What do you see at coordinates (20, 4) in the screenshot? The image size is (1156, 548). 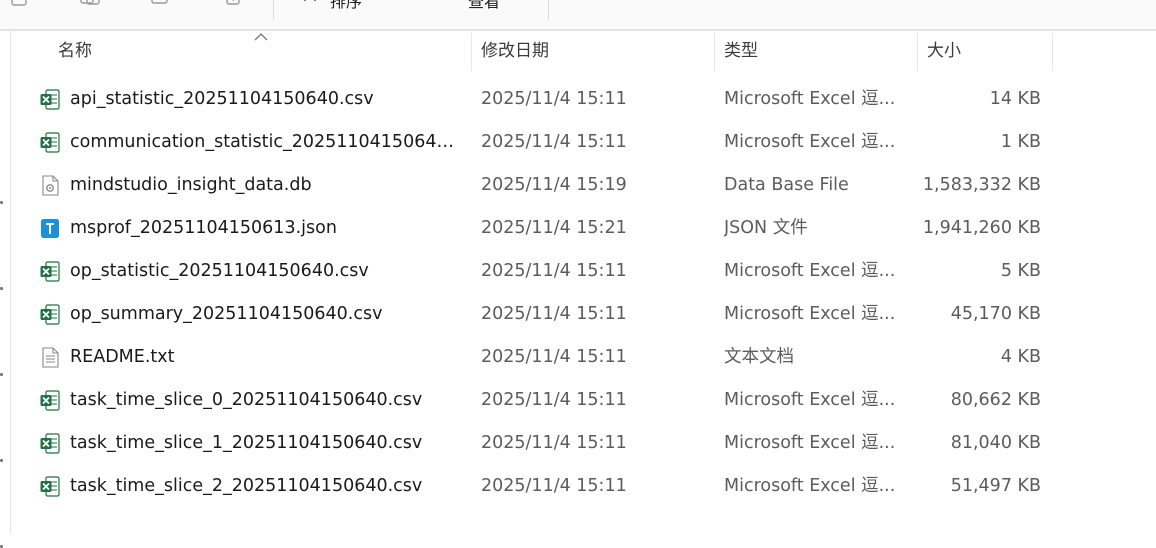 I see `new-icon` at bounding box center [20, 4].